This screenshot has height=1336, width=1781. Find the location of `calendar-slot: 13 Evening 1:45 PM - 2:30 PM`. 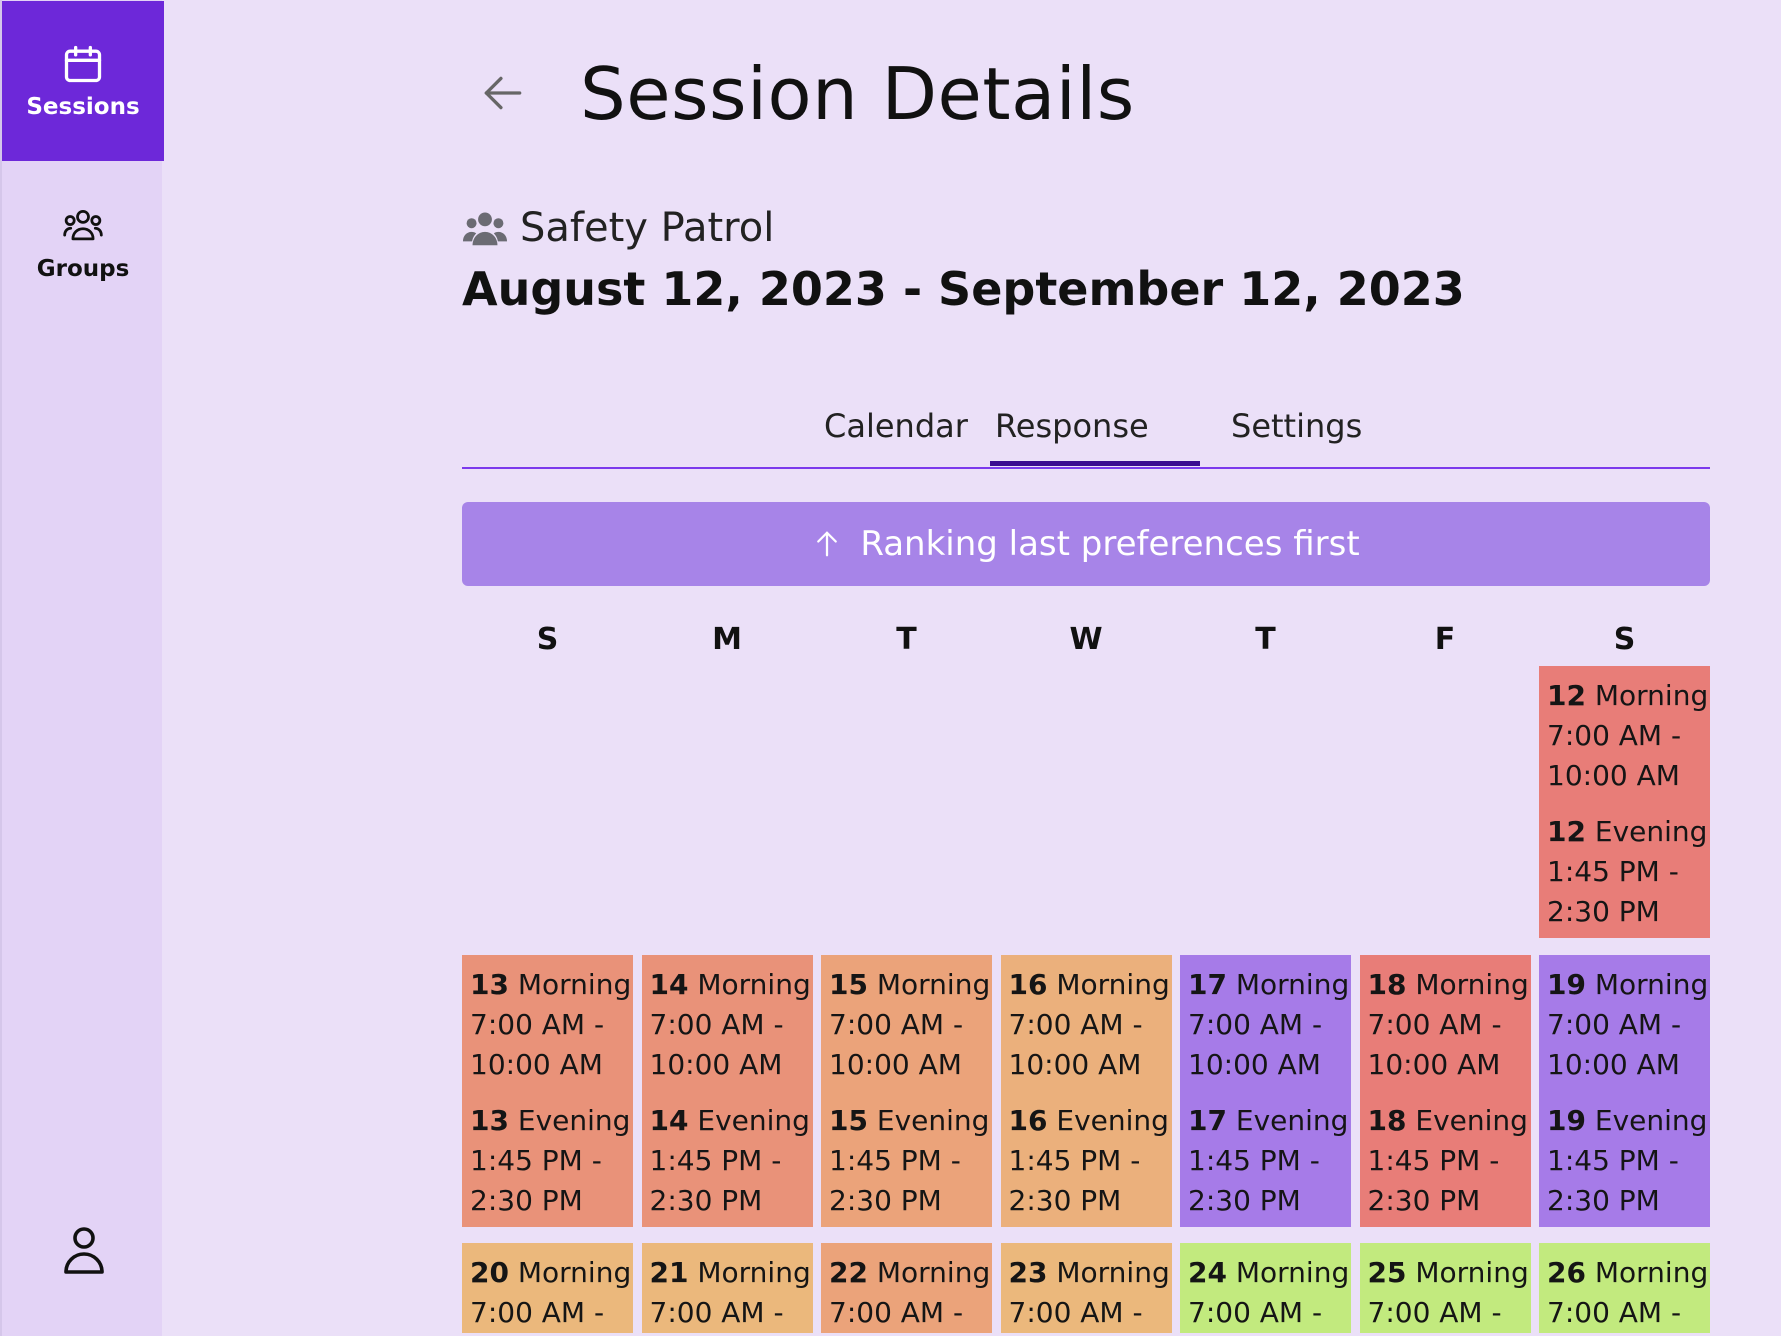

calendar-slot: 13 Evening 1:45 PM - 2:30 PM is located at coordinates (547, 1159).